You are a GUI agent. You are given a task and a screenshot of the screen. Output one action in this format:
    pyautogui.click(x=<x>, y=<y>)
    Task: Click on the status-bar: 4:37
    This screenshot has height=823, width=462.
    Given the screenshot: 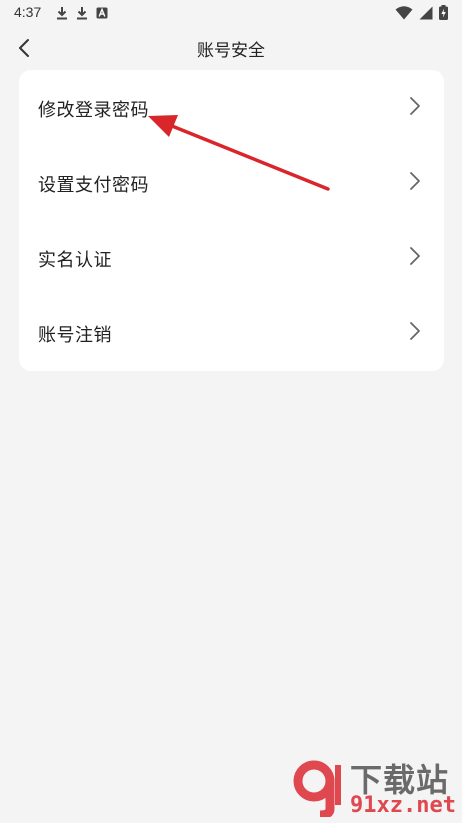 What is the action you would take?
    pyautogui.click(x=231, y=13)
    